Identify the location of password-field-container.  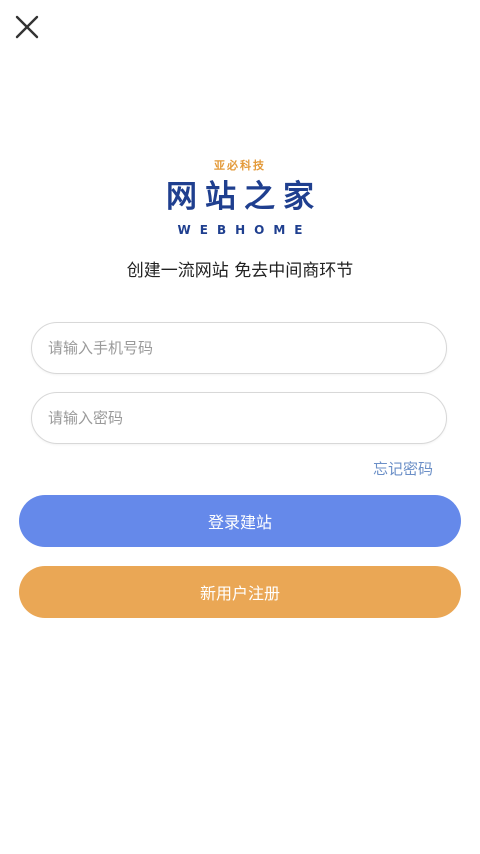
(239, 418).